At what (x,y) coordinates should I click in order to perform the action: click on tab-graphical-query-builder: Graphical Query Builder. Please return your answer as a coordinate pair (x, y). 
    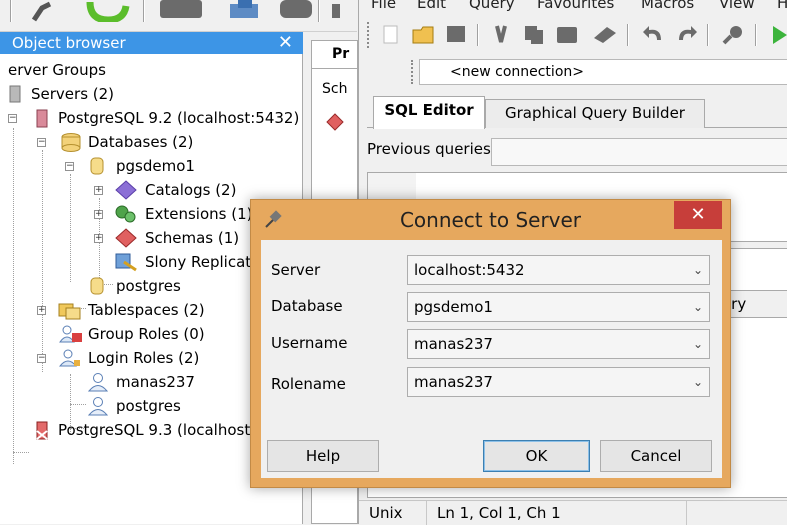
    Looking at the image, I should click on (595, 113).